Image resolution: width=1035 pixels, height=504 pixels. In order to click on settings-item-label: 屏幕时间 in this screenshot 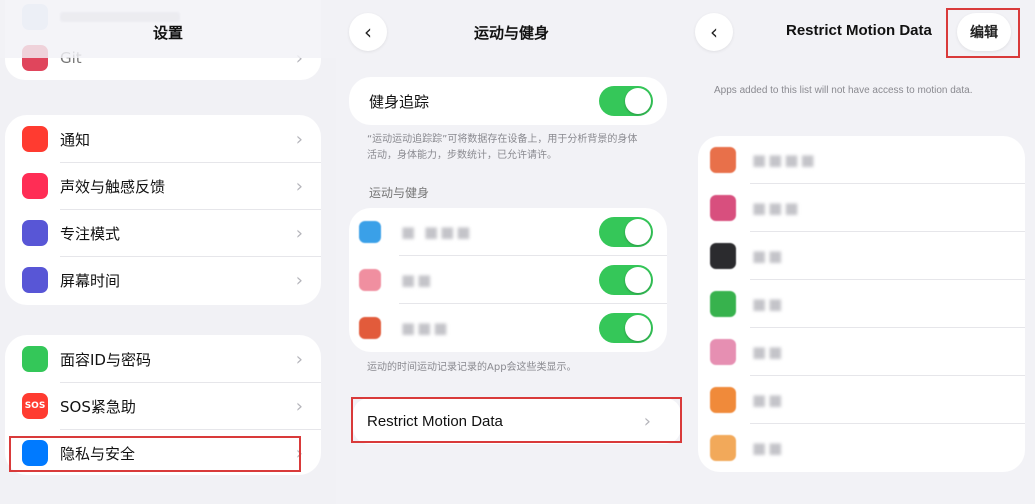, I will do `click(90, 280)`.